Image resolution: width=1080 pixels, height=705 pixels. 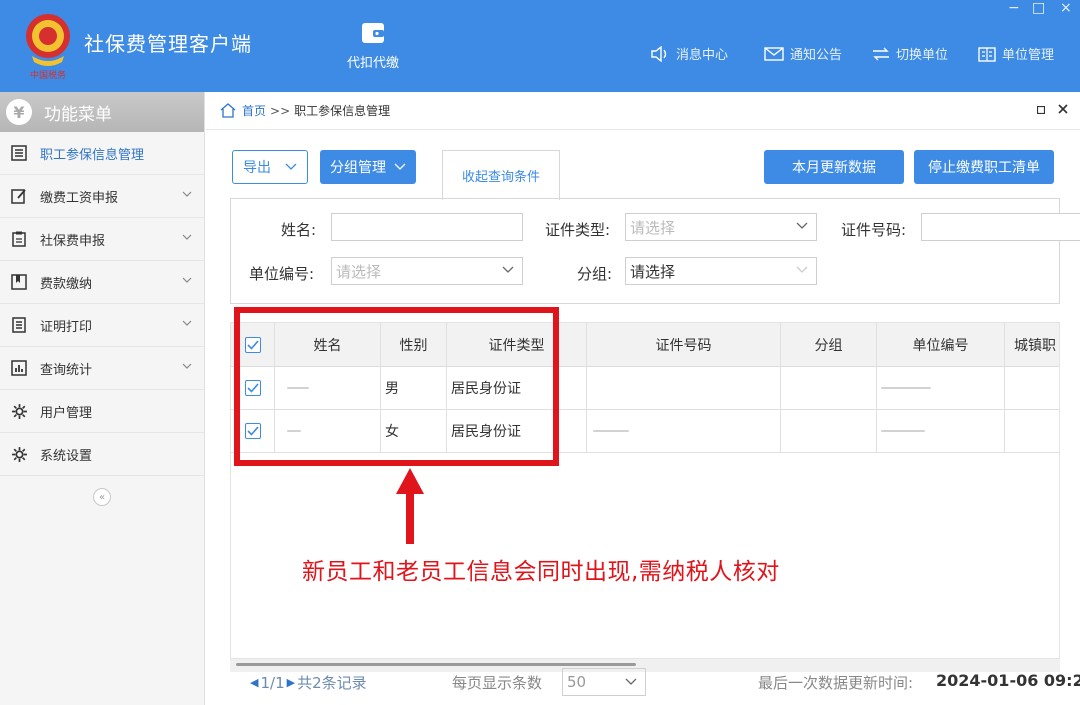 What do you see at coordinates (66, 327) in the screenshot?
I see `sidebar-item-label: 证明打印` at bounding box center [66, 327].